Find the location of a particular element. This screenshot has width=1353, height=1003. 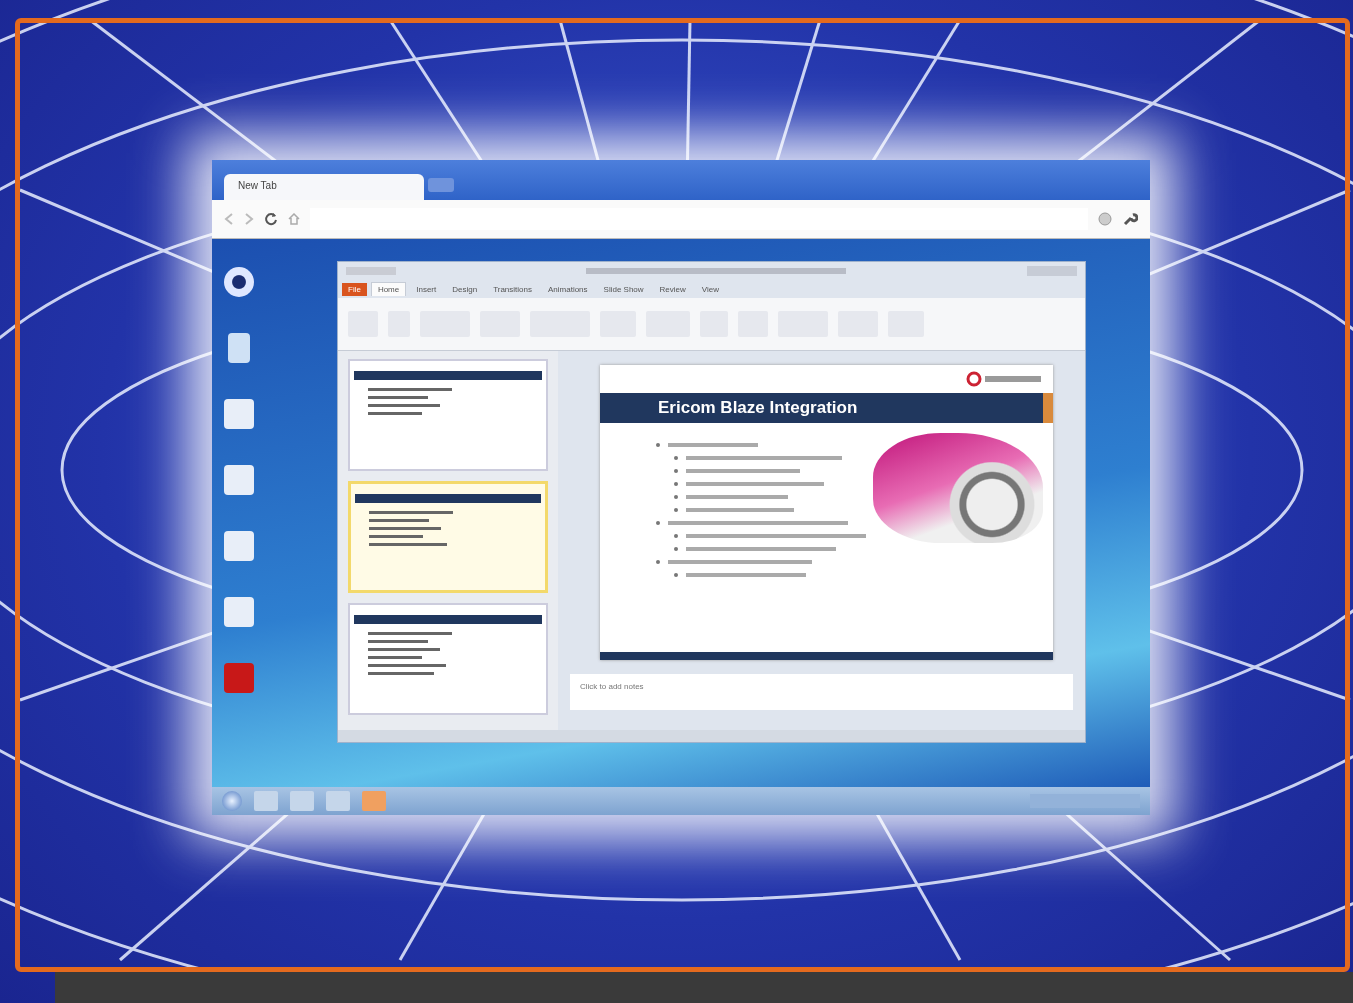

ribbon-tab: Animations is located at coordinates (568, 289).